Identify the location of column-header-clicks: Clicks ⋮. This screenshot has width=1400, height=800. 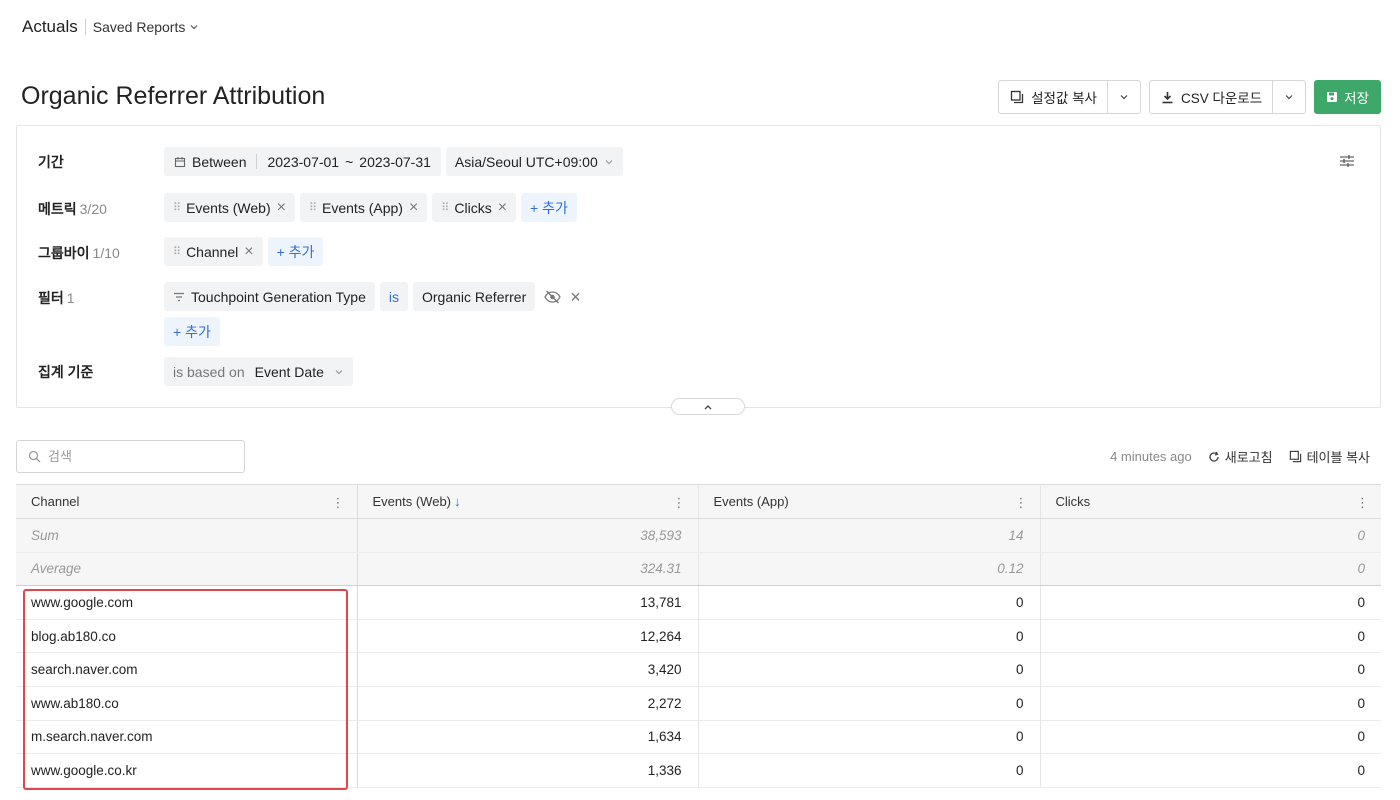
(1210, 501).